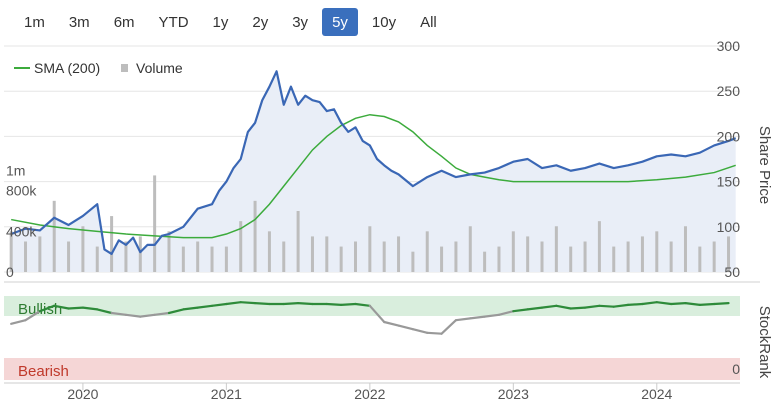 This screenshot has height=403, width=771. I want to click on volume-legend-swatch, so click(124, 68).